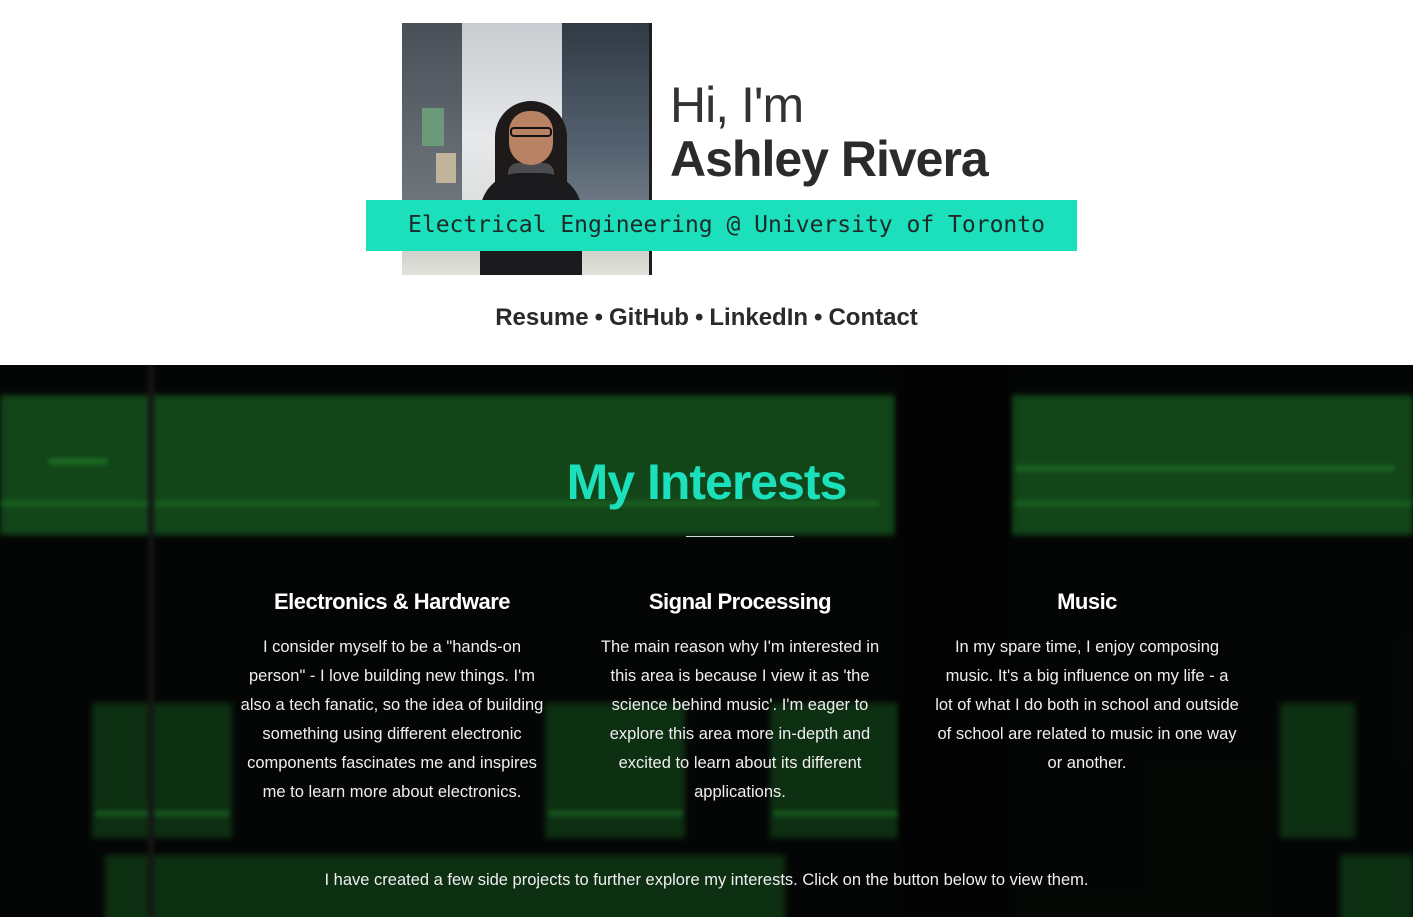  What do you see at coordinates (649, 317) in the screenshot?
I see `nav-github-link: GitHub` at bounding box center [649, 317].